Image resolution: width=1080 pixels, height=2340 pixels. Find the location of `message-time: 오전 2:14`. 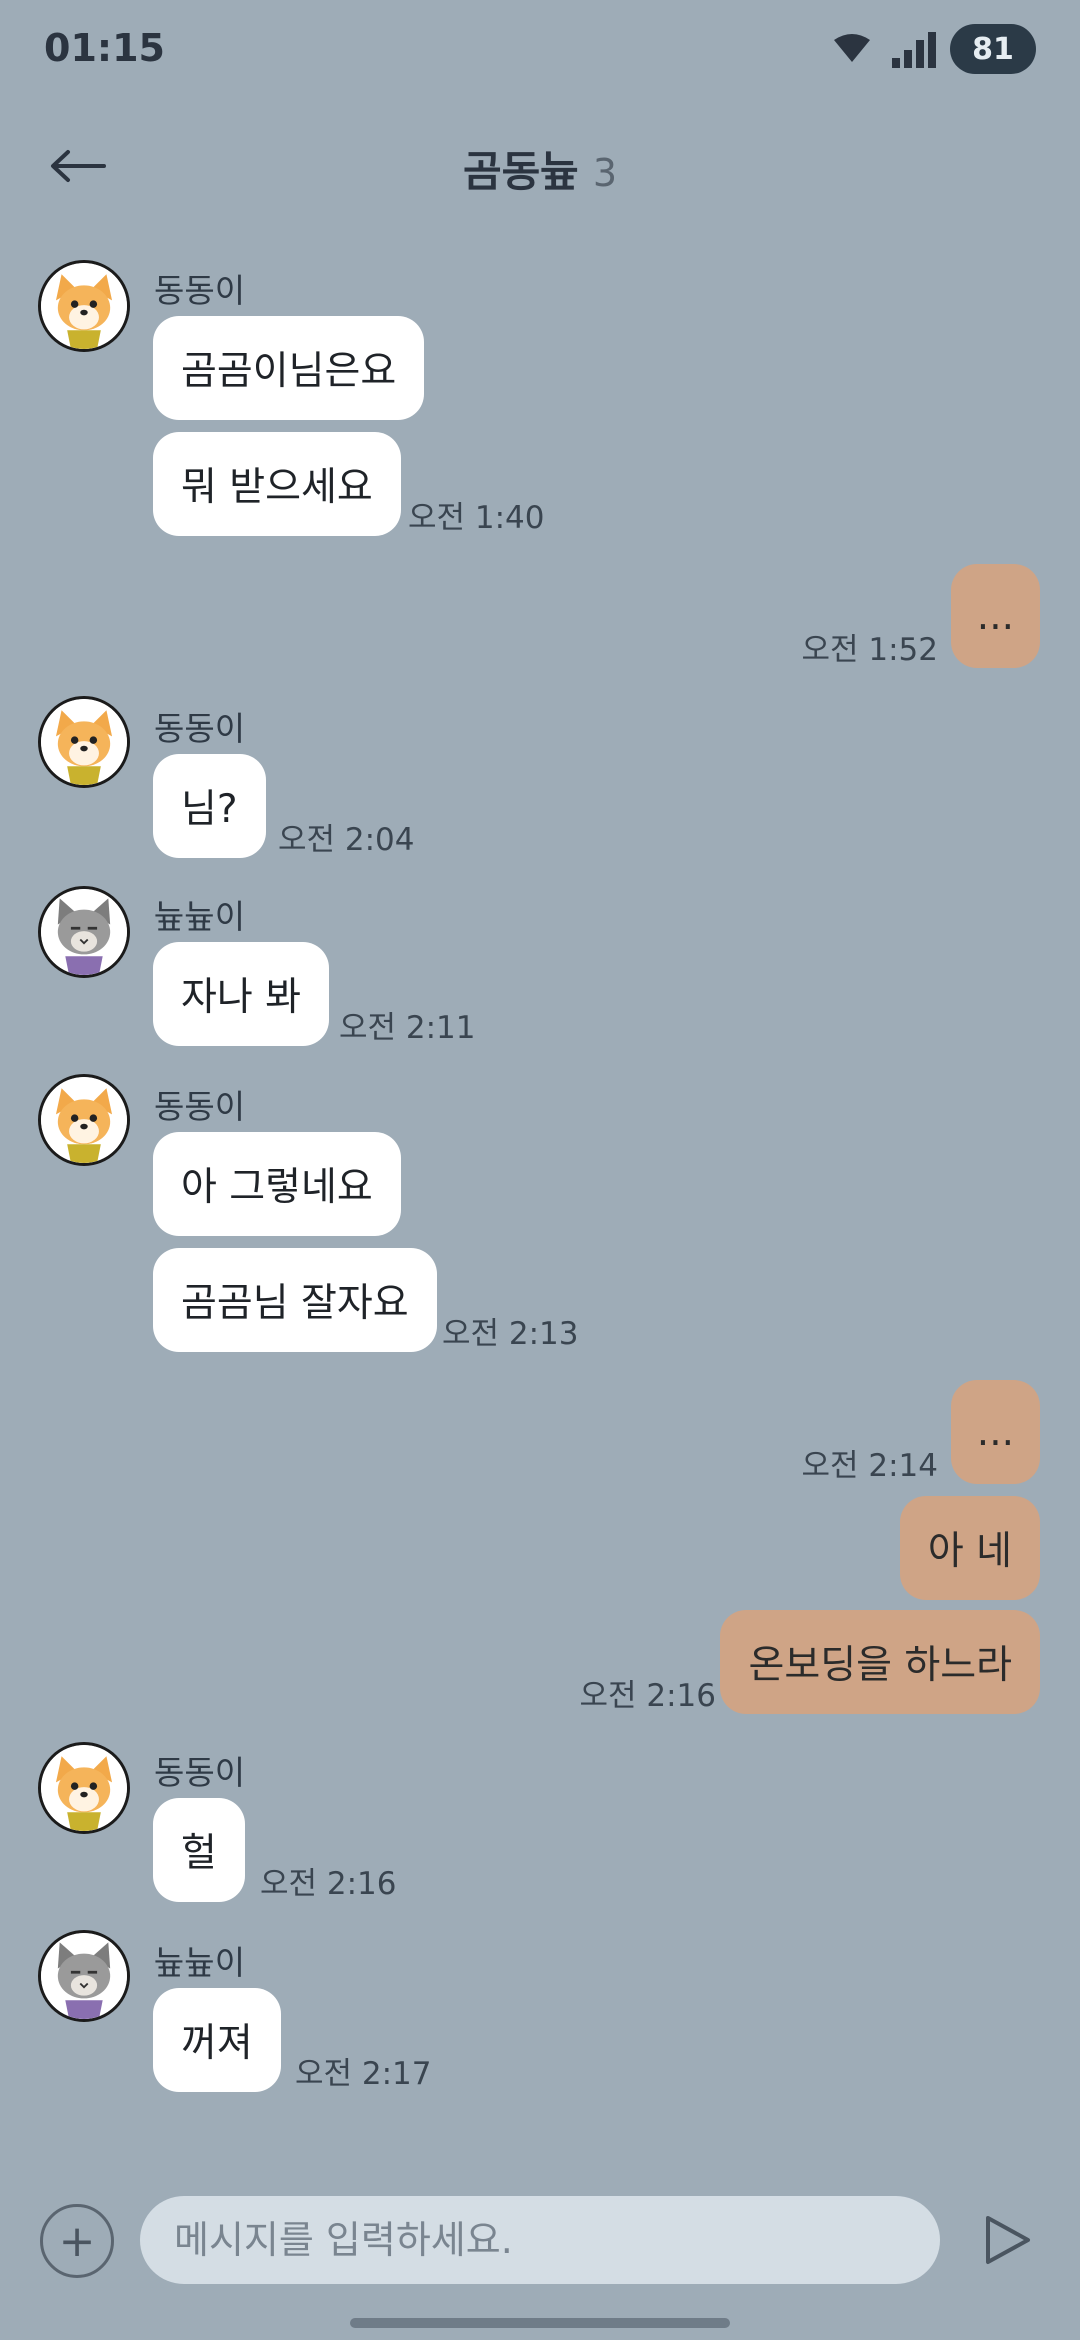

message-time: 오전 2:14 is located at coordinates (869, 1466).